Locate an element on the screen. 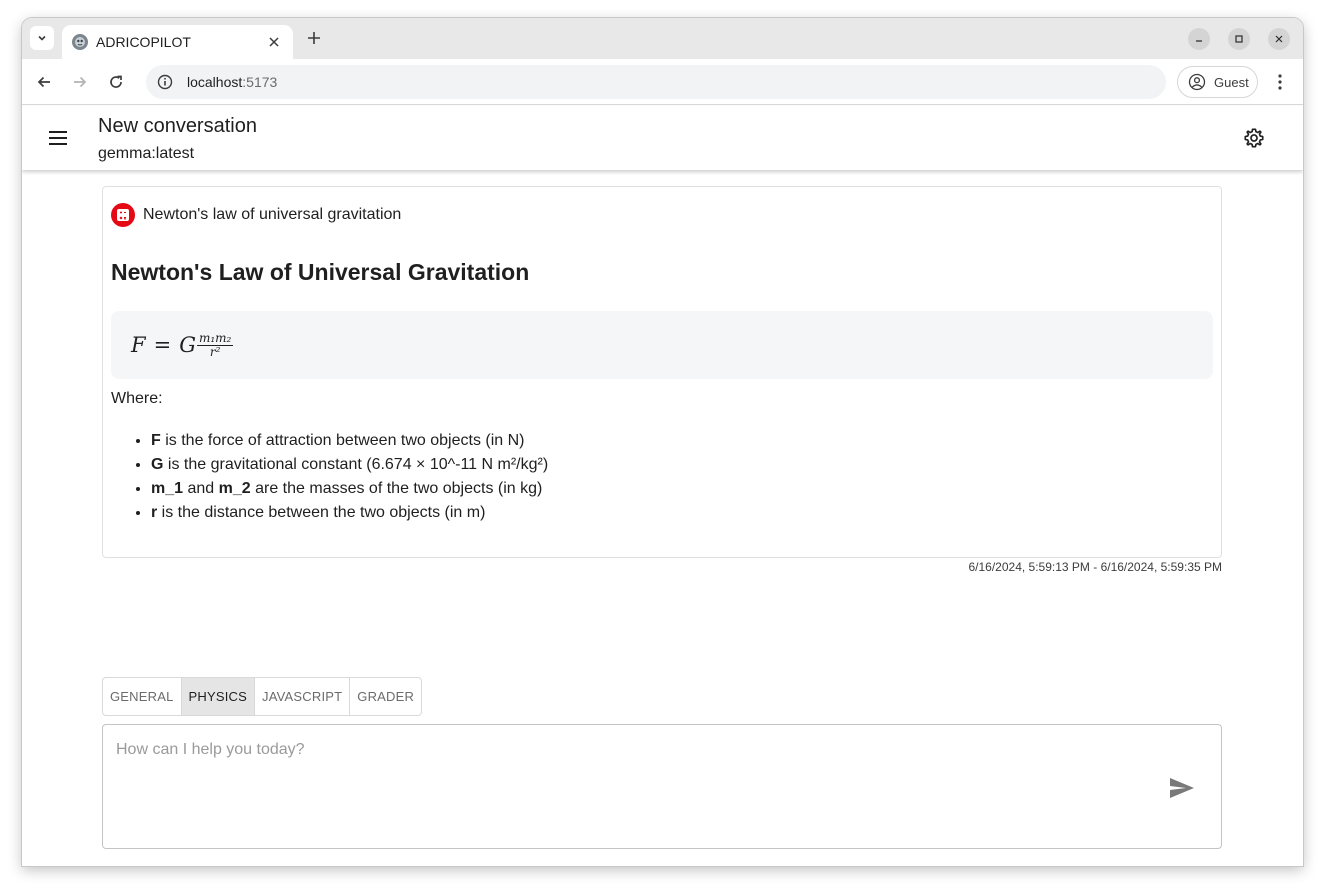 The width and height of the screenshot is (1324, 890). minimize-button is located at coordinates (1199, 39).